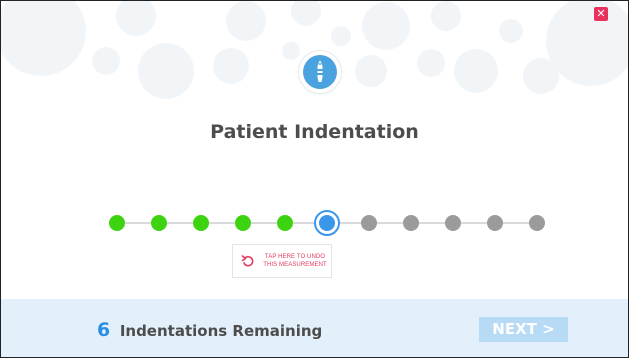  What do you see at coordinates (295, 261) in the screenshot?
I see `undo-label: TAP HERE TO UNDO THIS MEASUREMENT` at bounding box center [295, 261].